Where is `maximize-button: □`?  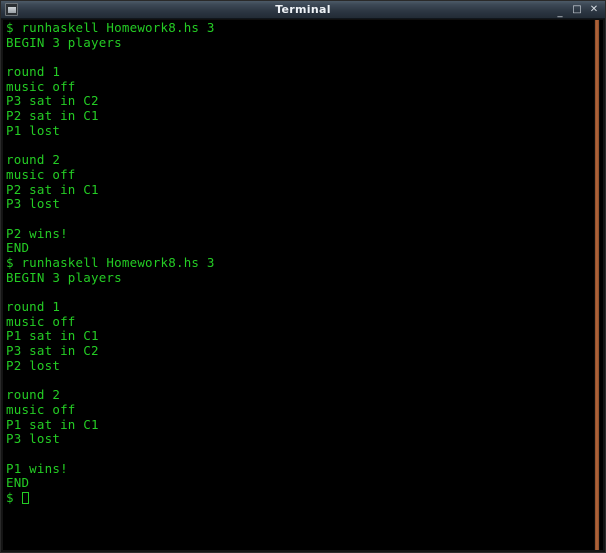
maximize-button: □ is located at coordinates (577, 10).